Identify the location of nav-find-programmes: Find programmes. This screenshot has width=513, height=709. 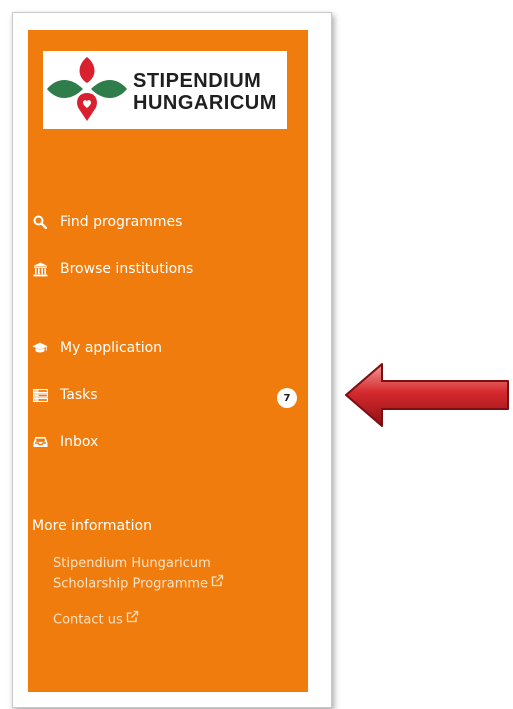
(107, 222).